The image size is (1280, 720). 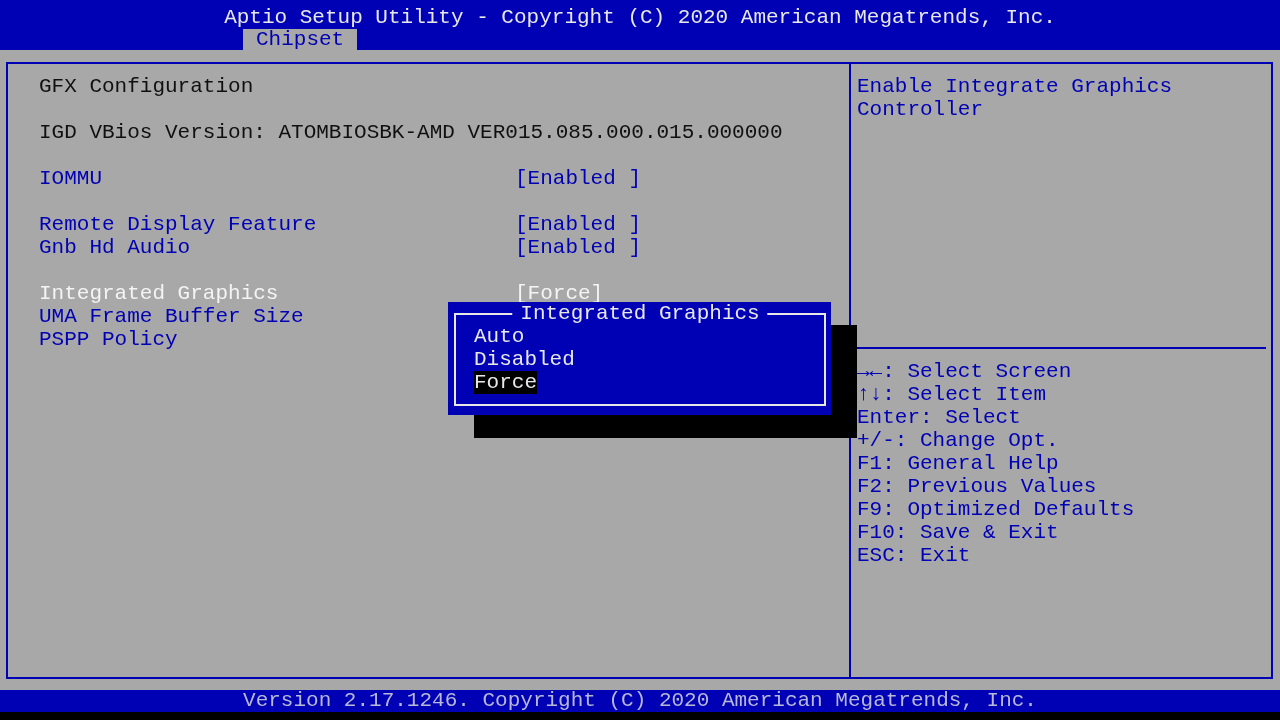 I want to click on key-hint: F1: General Help, so click(x=958, y=463).